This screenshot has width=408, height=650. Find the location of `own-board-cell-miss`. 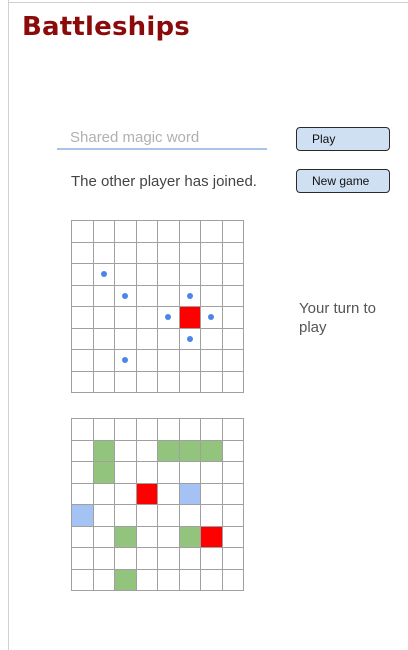

own-board-cell-miss is located at coordinates (190, 494).